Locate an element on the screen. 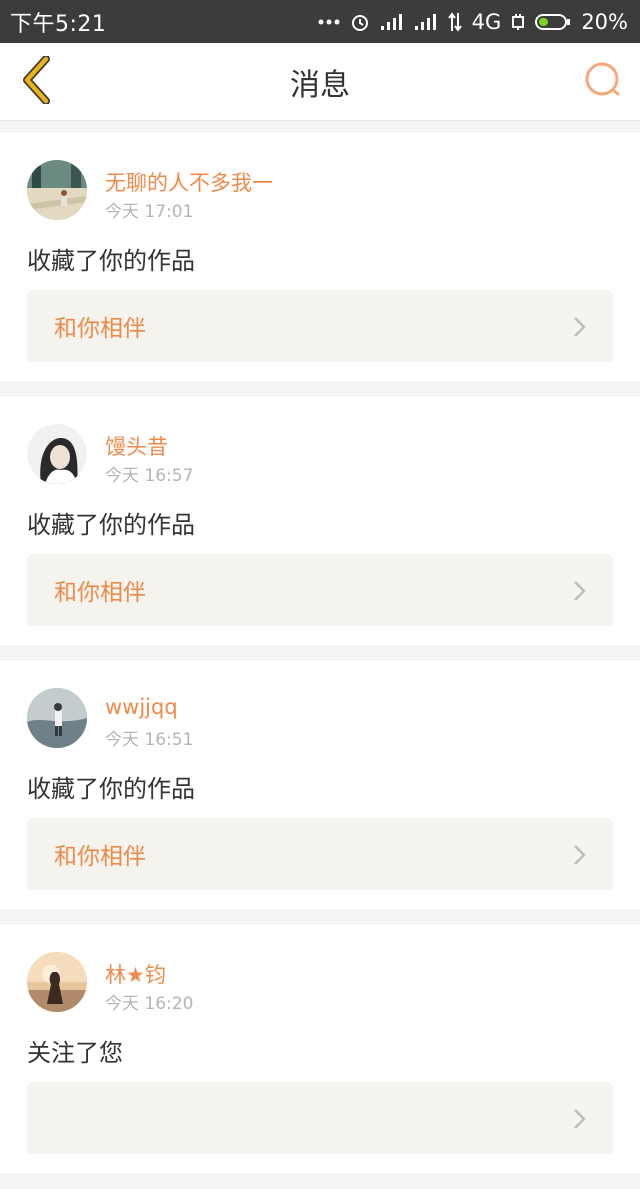 The width and height of the screenshot is (640, 1189). username: wwjjqq is located at coordinates (141, 707).